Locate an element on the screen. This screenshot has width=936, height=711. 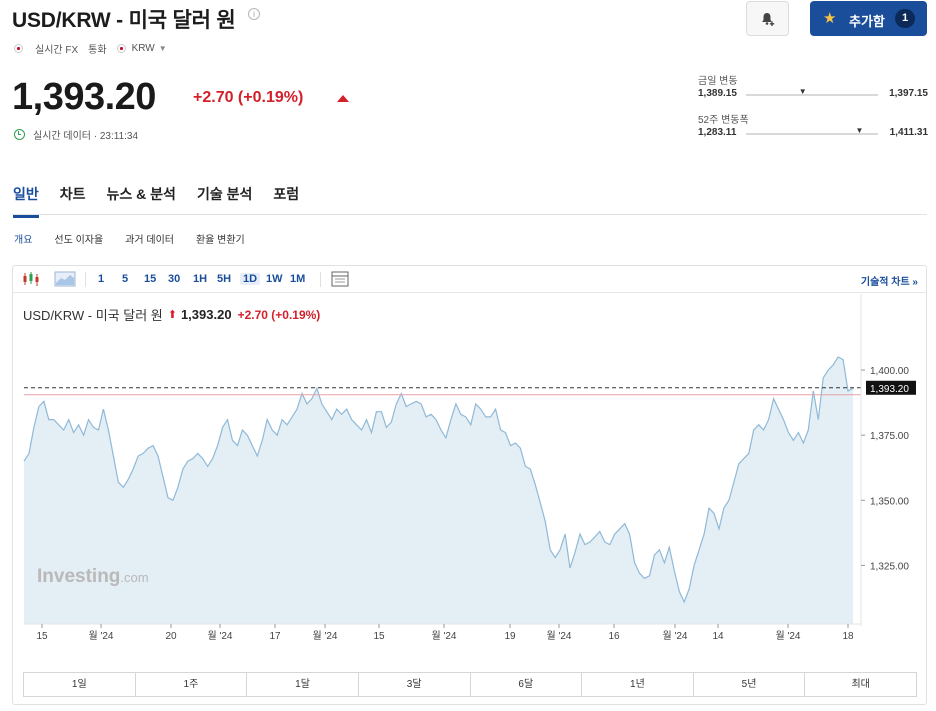
day-range-bar is located at coordinates (812, 95).